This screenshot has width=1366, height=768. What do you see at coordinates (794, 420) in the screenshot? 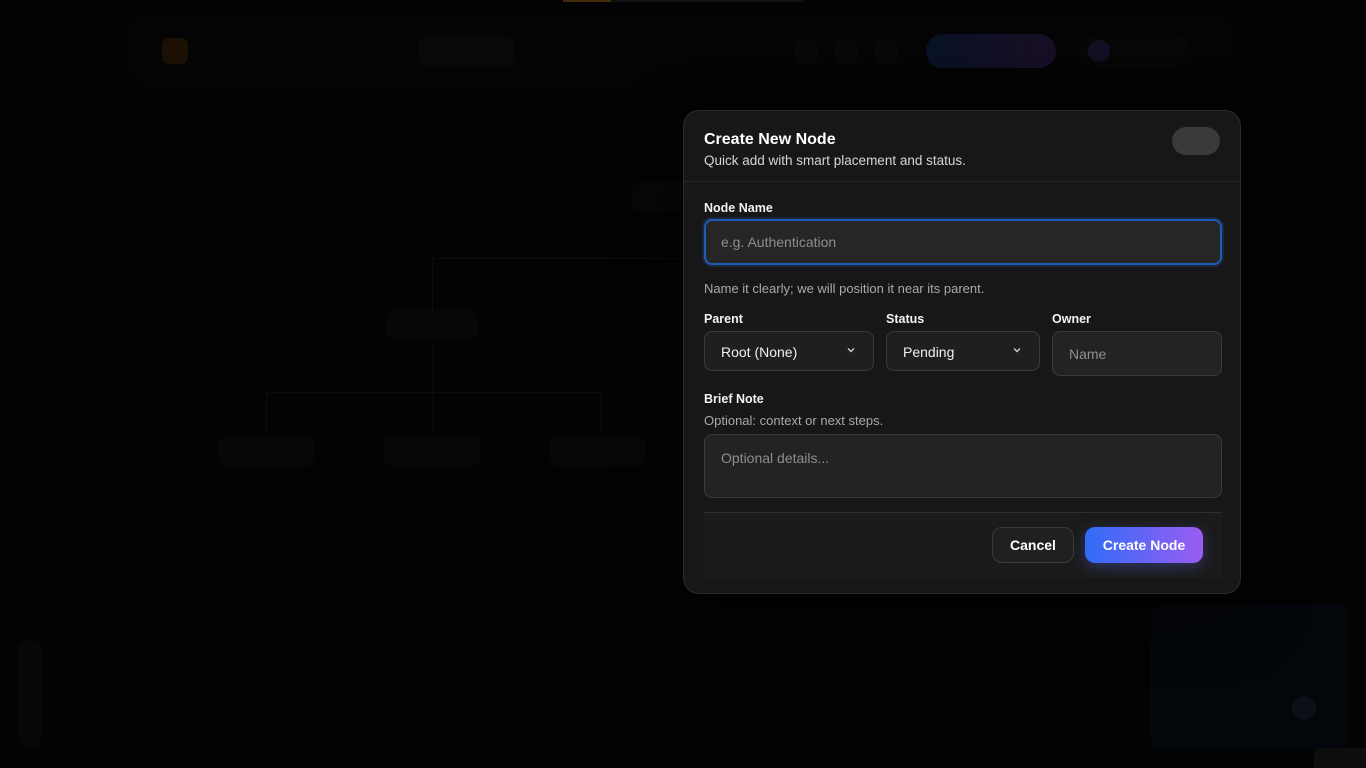
I see `note-help: Optional: context or next steps.` at bounding box center [794, 420].